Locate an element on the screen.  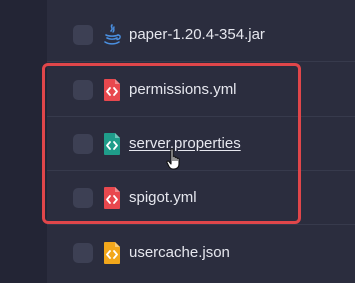
left-sidebar-strip is located at coordinates (23, 141).